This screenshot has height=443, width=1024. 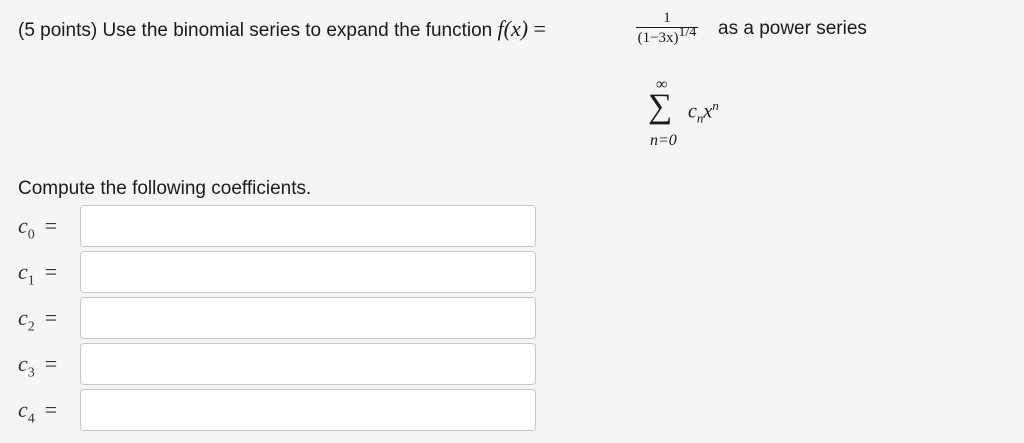 What do you see at coordinates (38, 412) in the screenshot?
I see `coefficient-label: c4 =` at bounding box center [38, 412].